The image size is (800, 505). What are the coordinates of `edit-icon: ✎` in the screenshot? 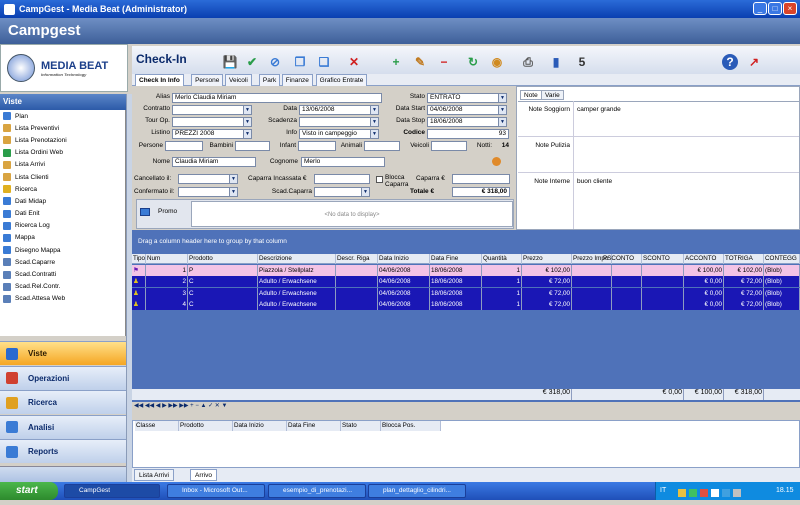 It's located at (420, 62).